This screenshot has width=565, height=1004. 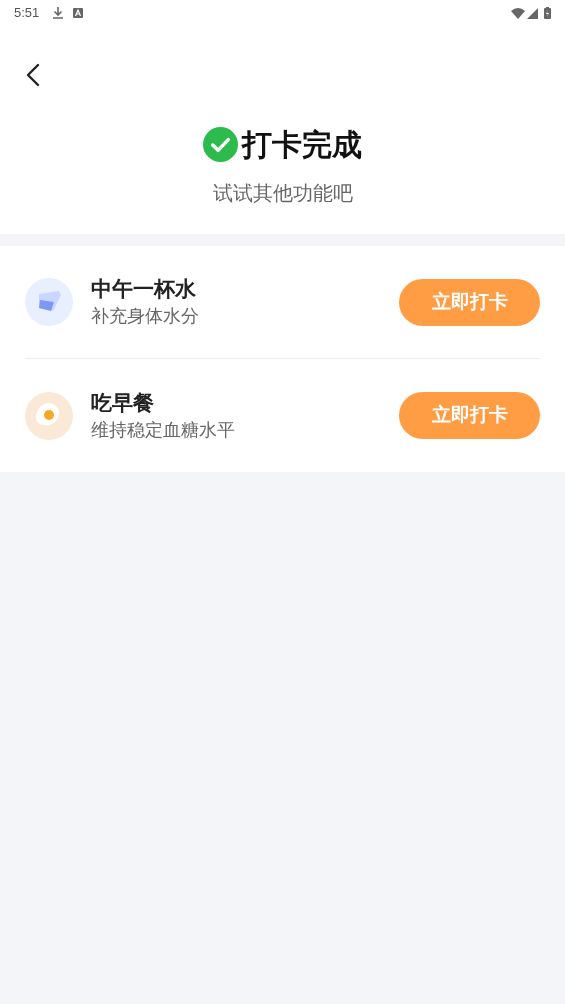 I want to click on task-subtitle: 补充身体水分, so click(x=145, y=316).